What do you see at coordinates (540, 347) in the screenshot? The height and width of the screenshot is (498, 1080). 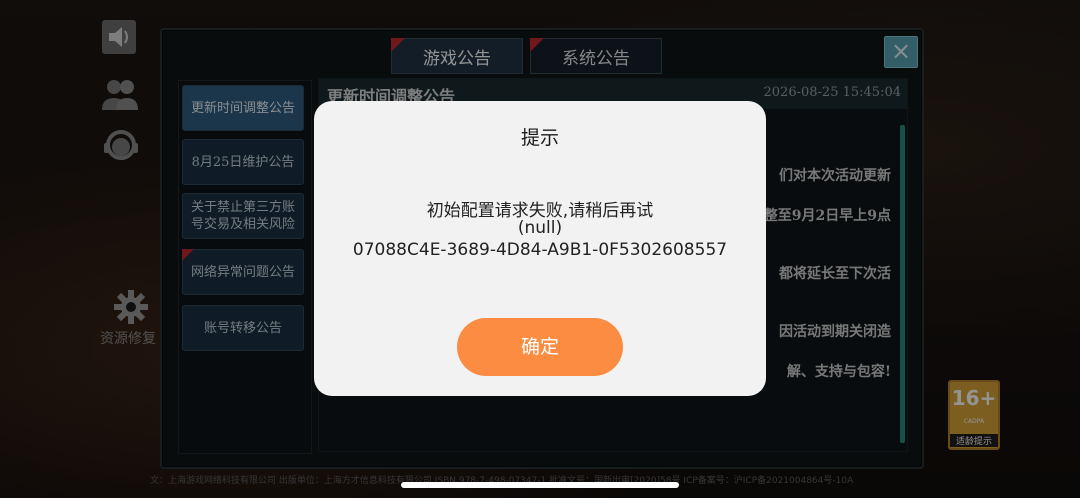 I see `confirm-button: 确定` at bounding box center [540, 347].